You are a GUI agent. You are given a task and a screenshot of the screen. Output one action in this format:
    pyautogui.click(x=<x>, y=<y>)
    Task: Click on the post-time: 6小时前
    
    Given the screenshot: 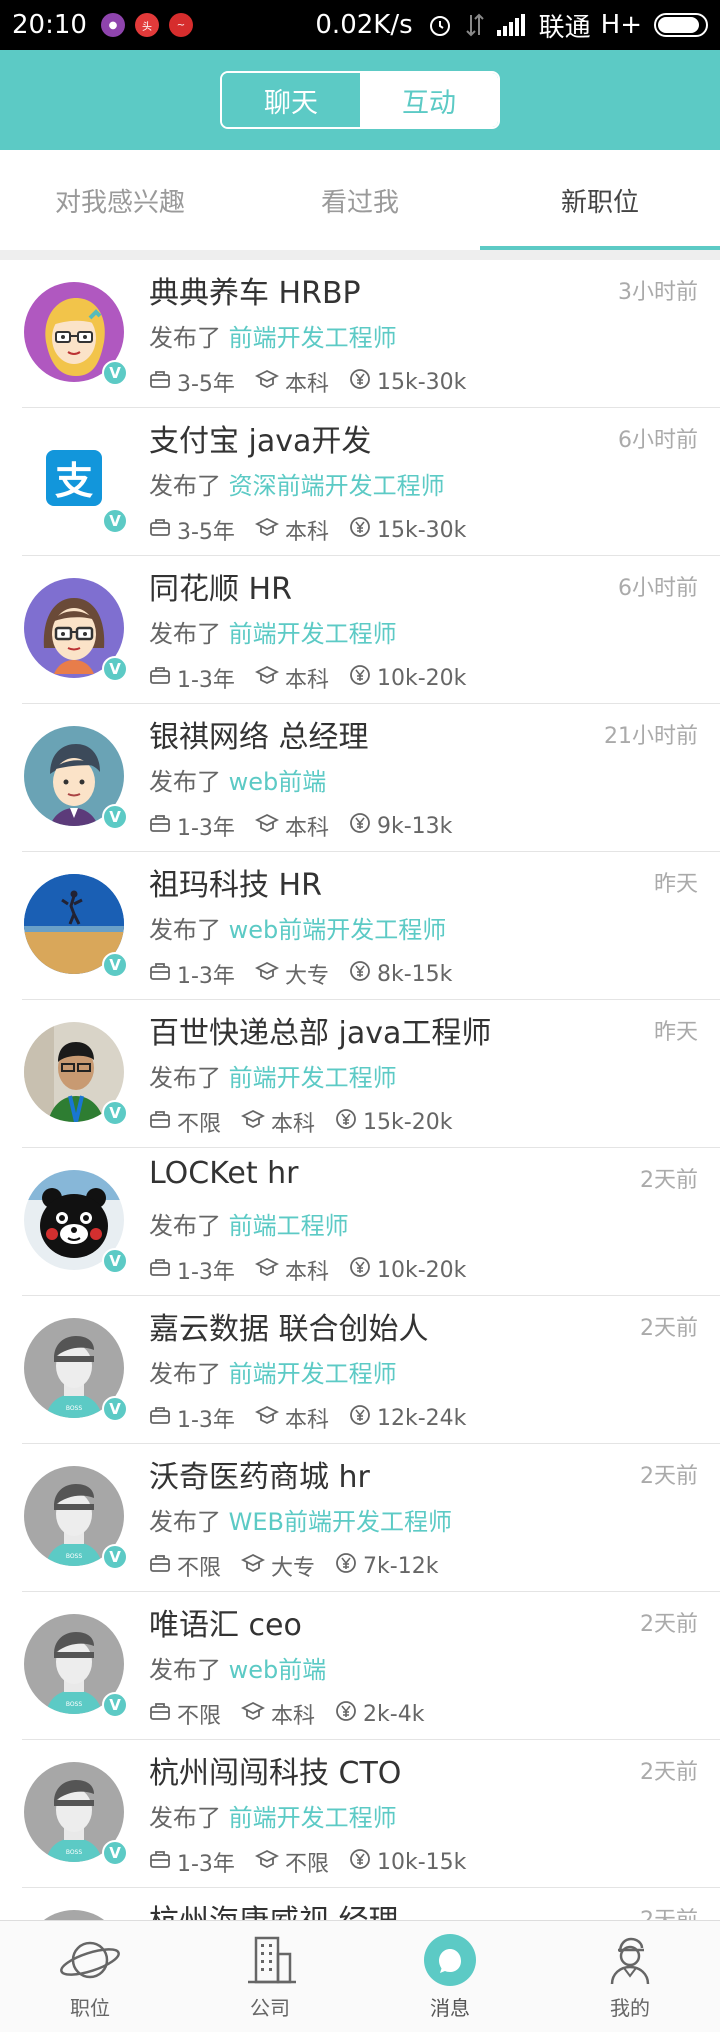 What is the action you would take?
    pyautogui.click(x=658, y=440)
    